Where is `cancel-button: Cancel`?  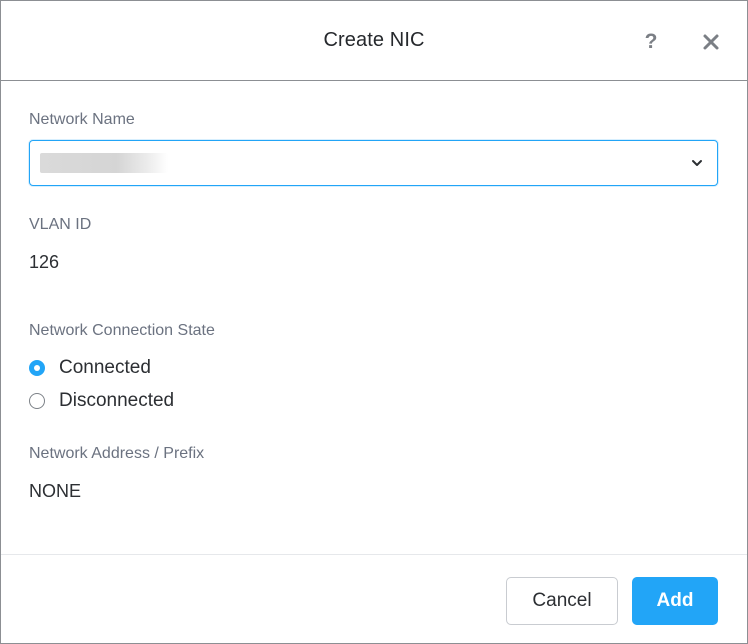
cancel-button: Cancel is located at coordinates (562, 601).